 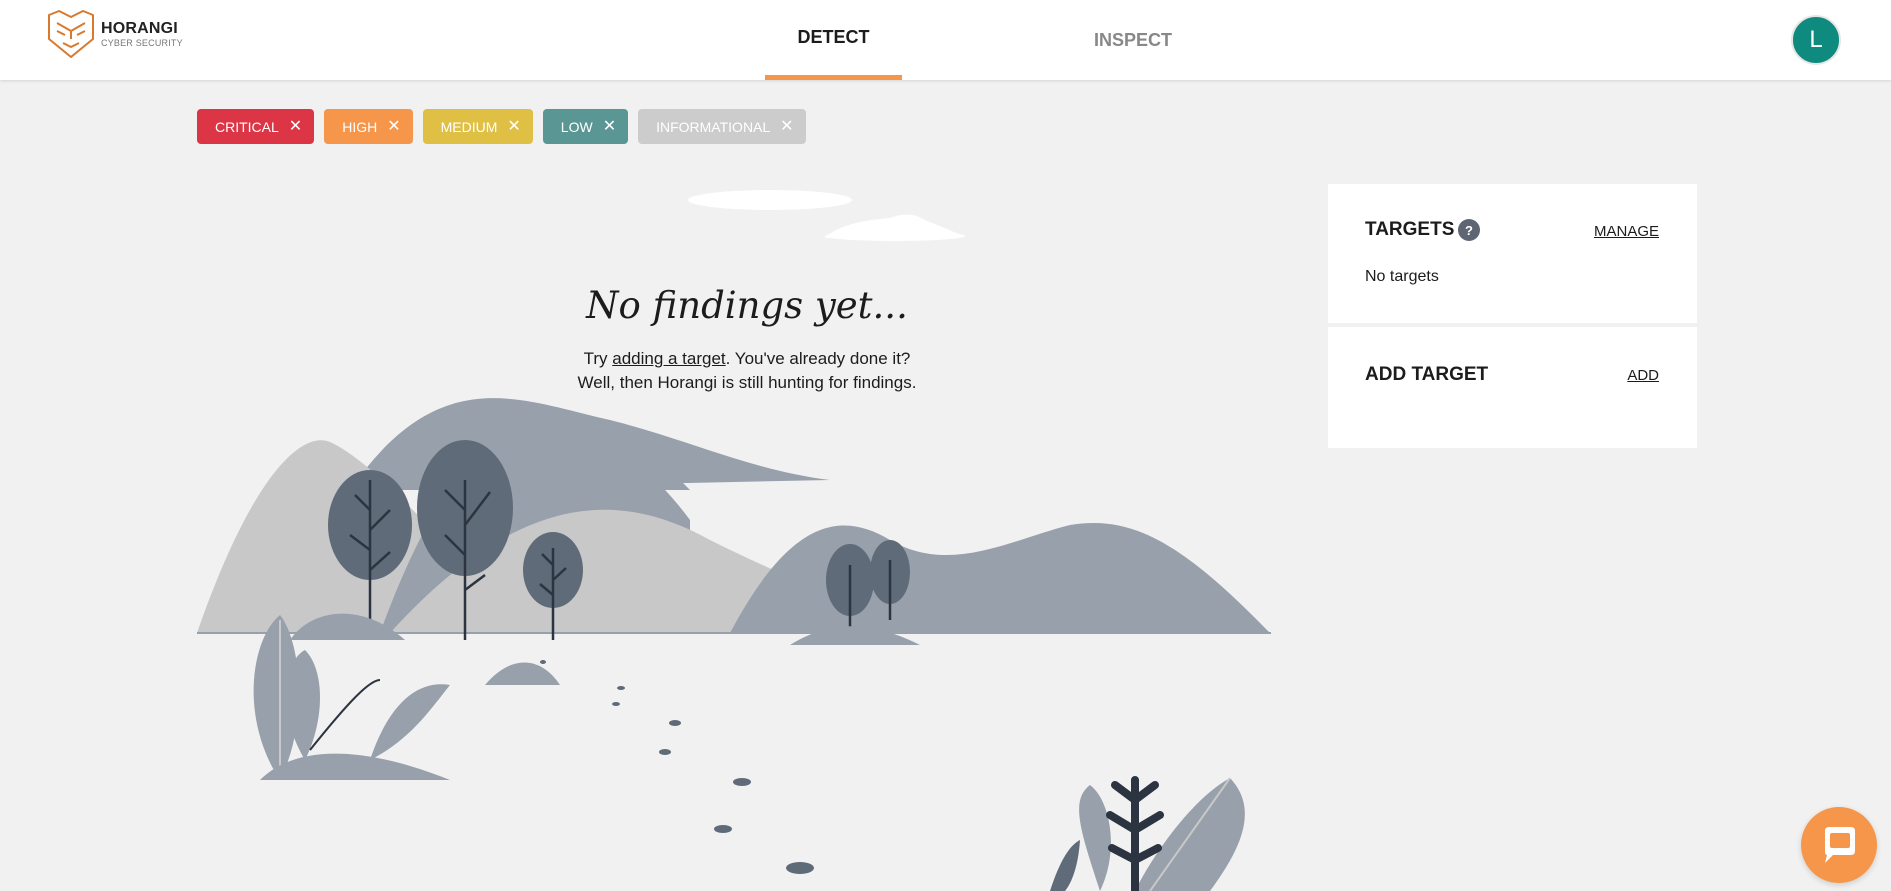 I want to click on chat-launcher-button, so click(x=1839, y=845).